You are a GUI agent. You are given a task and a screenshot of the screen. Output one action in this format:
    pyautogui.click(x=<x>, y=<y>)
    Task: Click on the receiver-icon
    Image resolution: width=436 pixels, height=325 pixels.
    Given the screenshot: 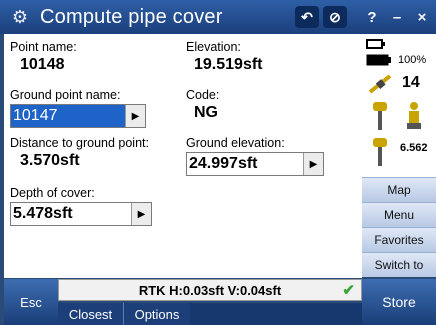 What is the action you would take?
    pyautogui.click(x=380, y=116)
    